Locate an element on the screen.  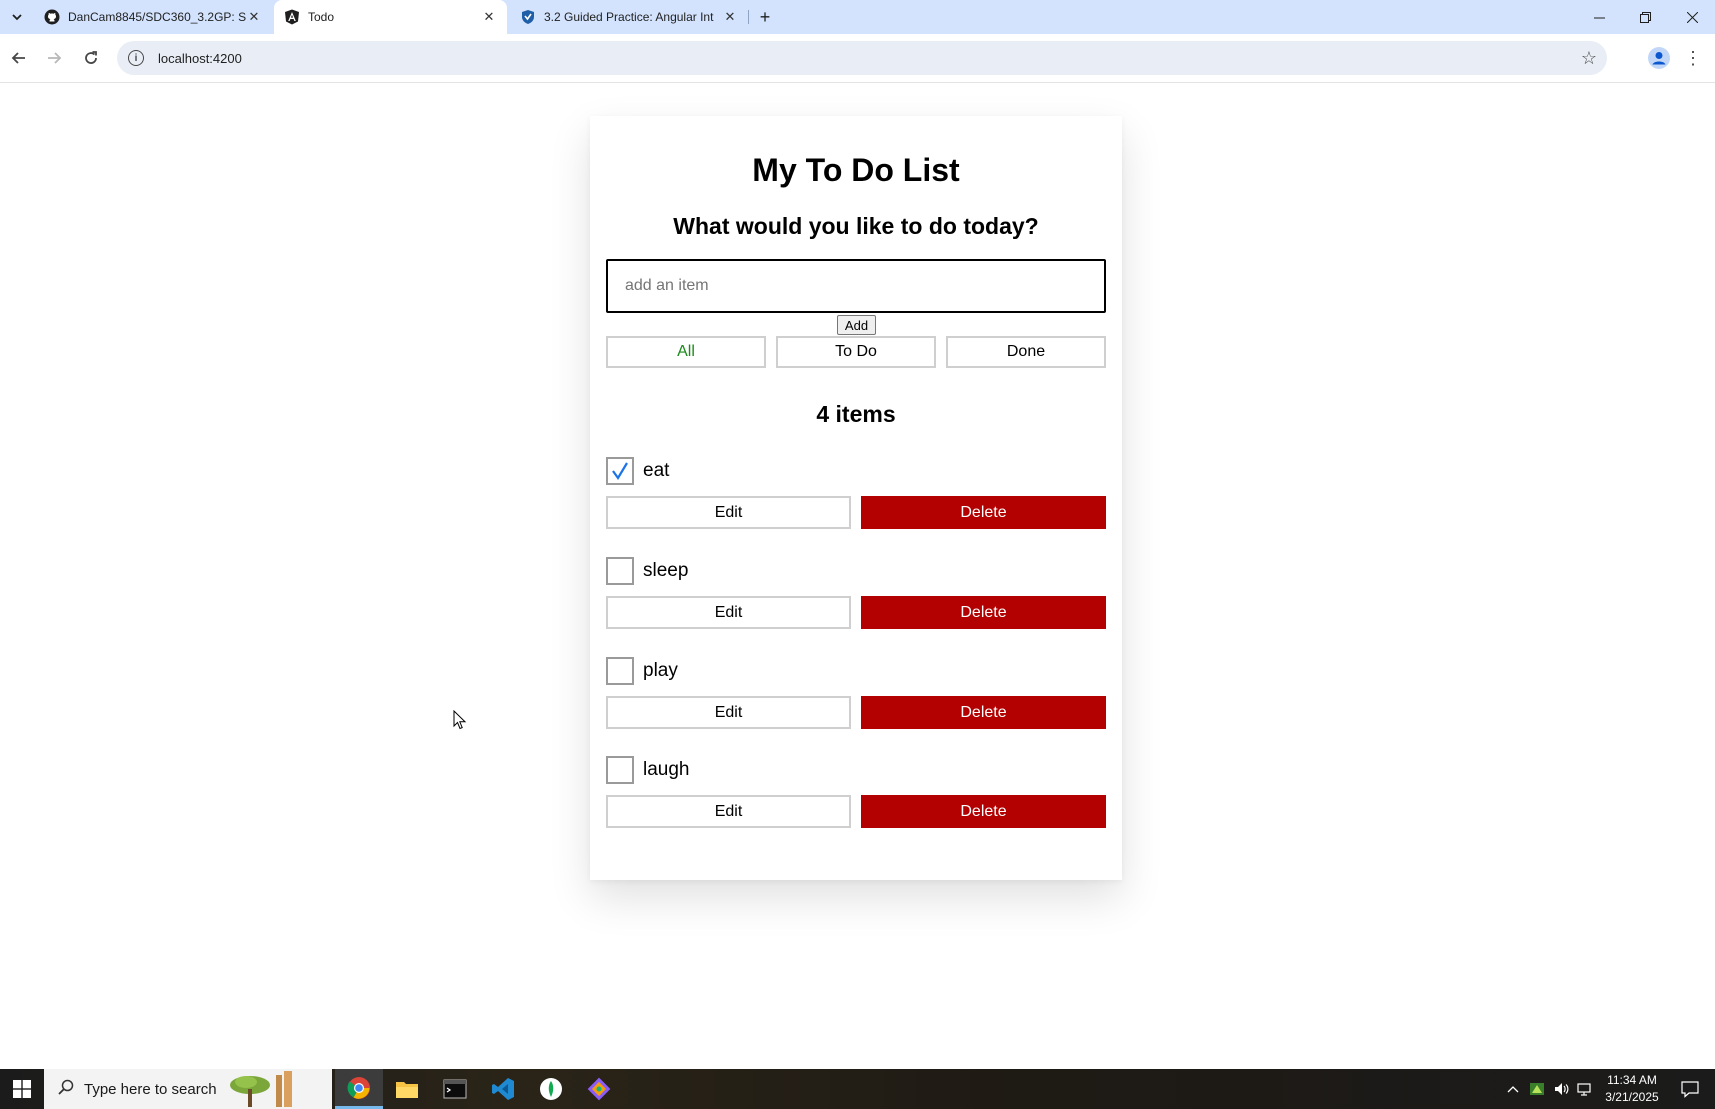
speaker-icon is located at coordinates (1561, 1089).